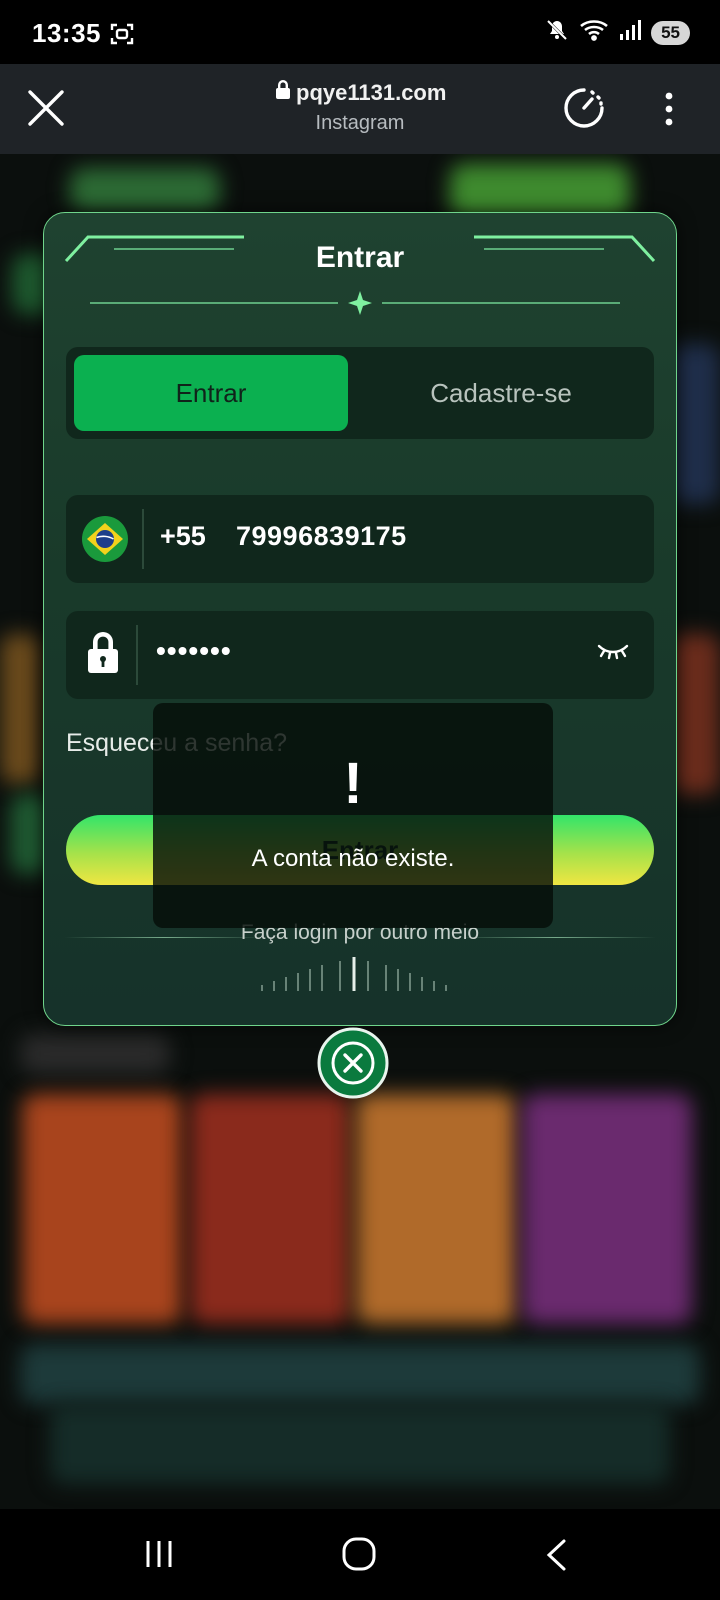 The height and width of the screenshot is (1600, 720). Describe the element at coordinates (360, 32) in the screenshot. I see `status-bar: 13:35 55` at that location.